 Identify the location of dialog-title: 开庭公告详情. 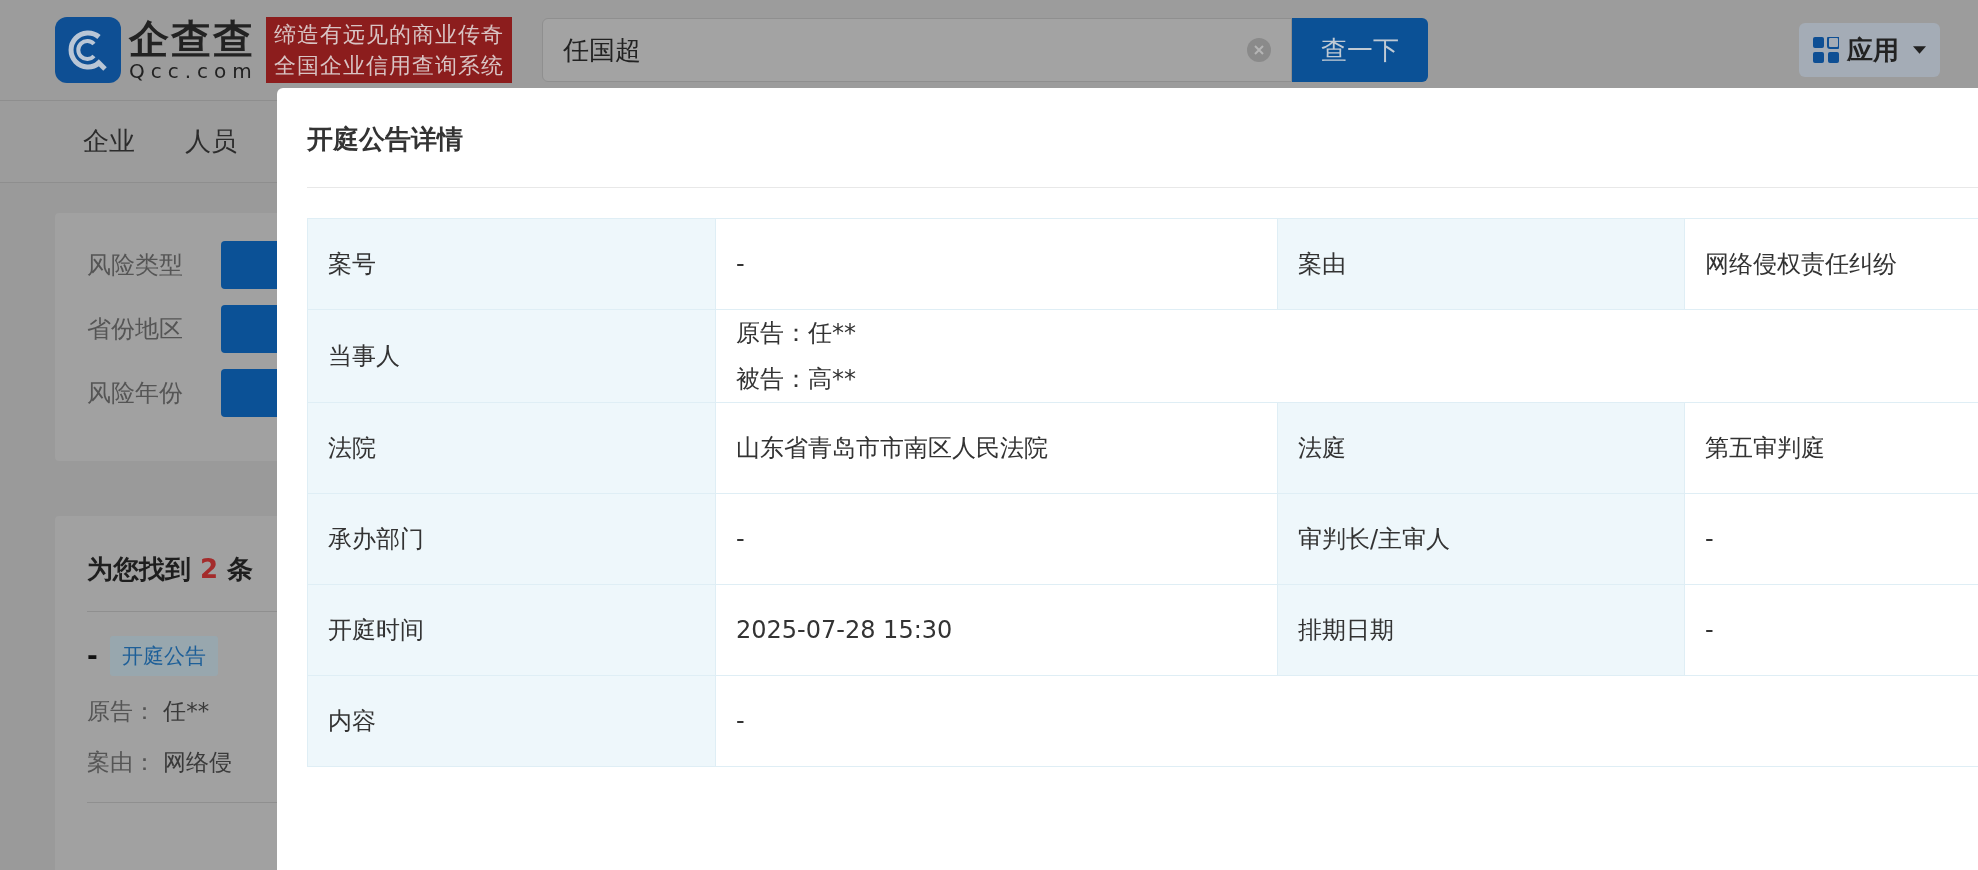
(385, 139).